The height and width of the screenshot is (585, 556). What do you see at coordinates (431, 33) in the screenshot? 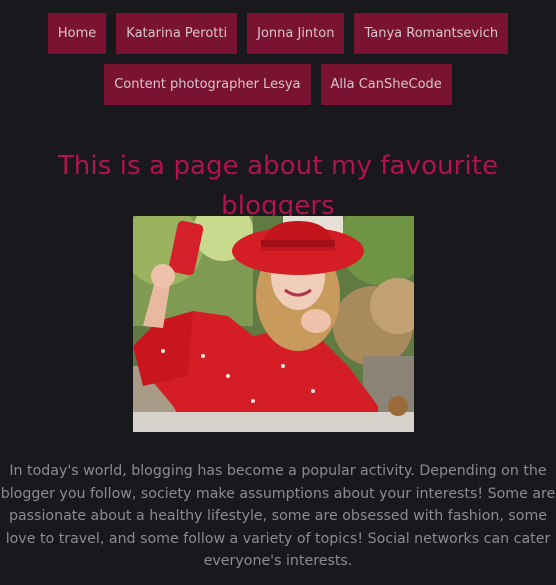
I see `nav-tanya-romantsevich-button: Tanya Romantsevich` at bounding box center [431, 33].